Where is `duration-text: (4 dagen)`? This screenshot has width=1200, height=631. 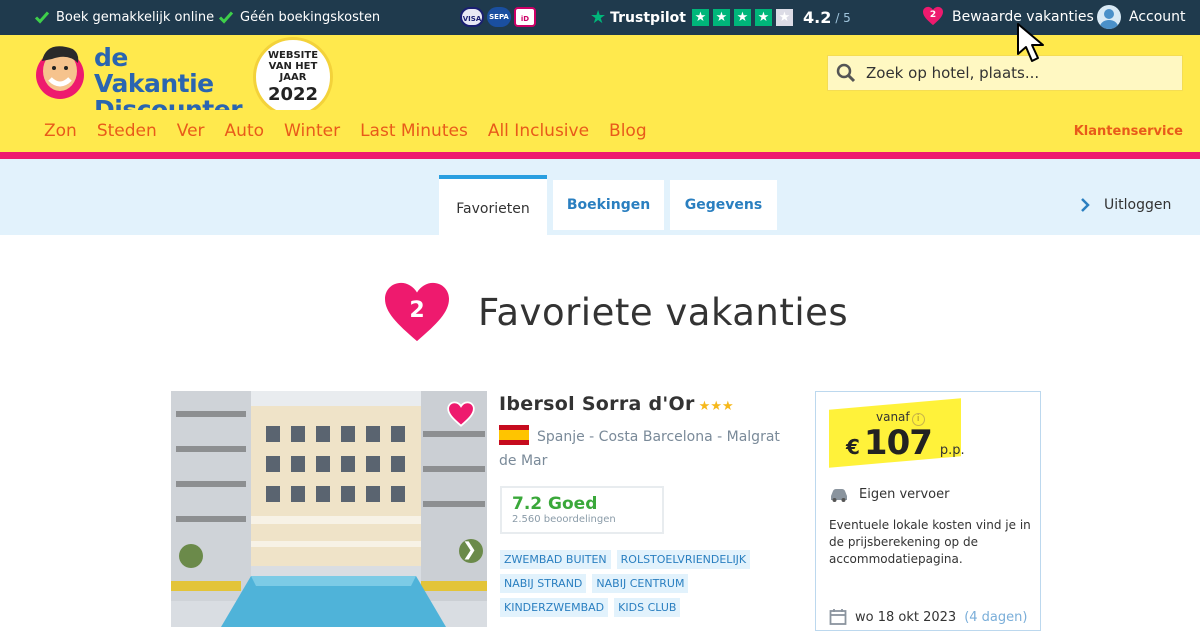 duration-text: (4 dagen) is located at coordinates (996, 617).